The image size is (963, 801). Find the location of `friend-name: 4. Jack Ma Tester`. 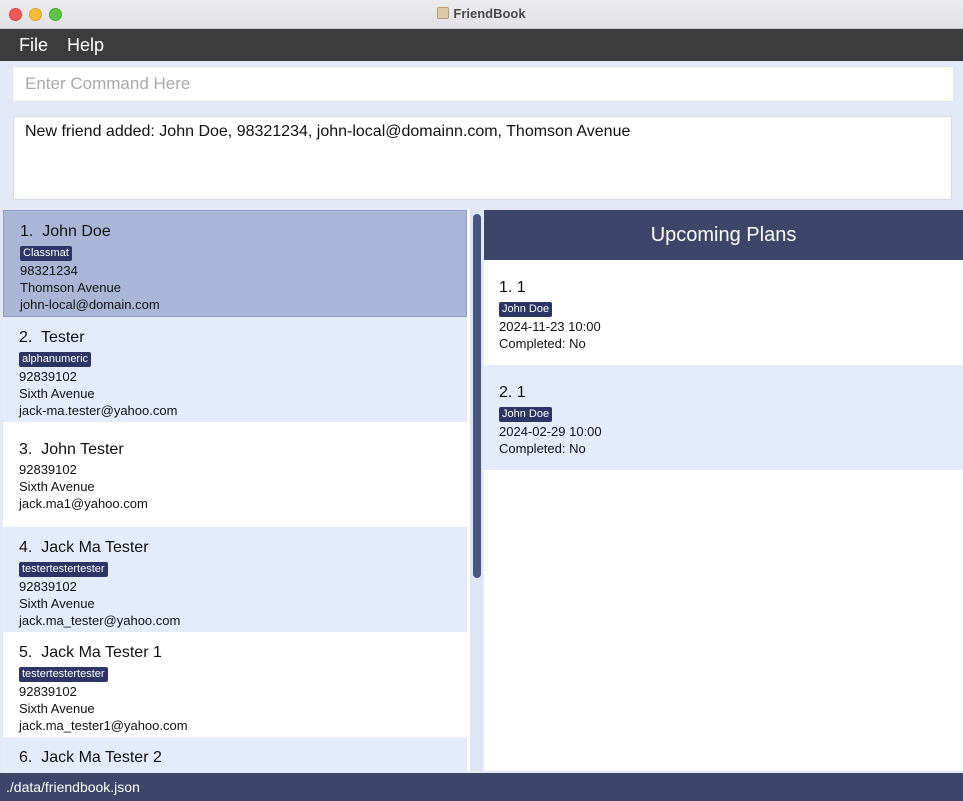

friend-name: 4. Jack Ma Tester is located at coordinates (84, 547).